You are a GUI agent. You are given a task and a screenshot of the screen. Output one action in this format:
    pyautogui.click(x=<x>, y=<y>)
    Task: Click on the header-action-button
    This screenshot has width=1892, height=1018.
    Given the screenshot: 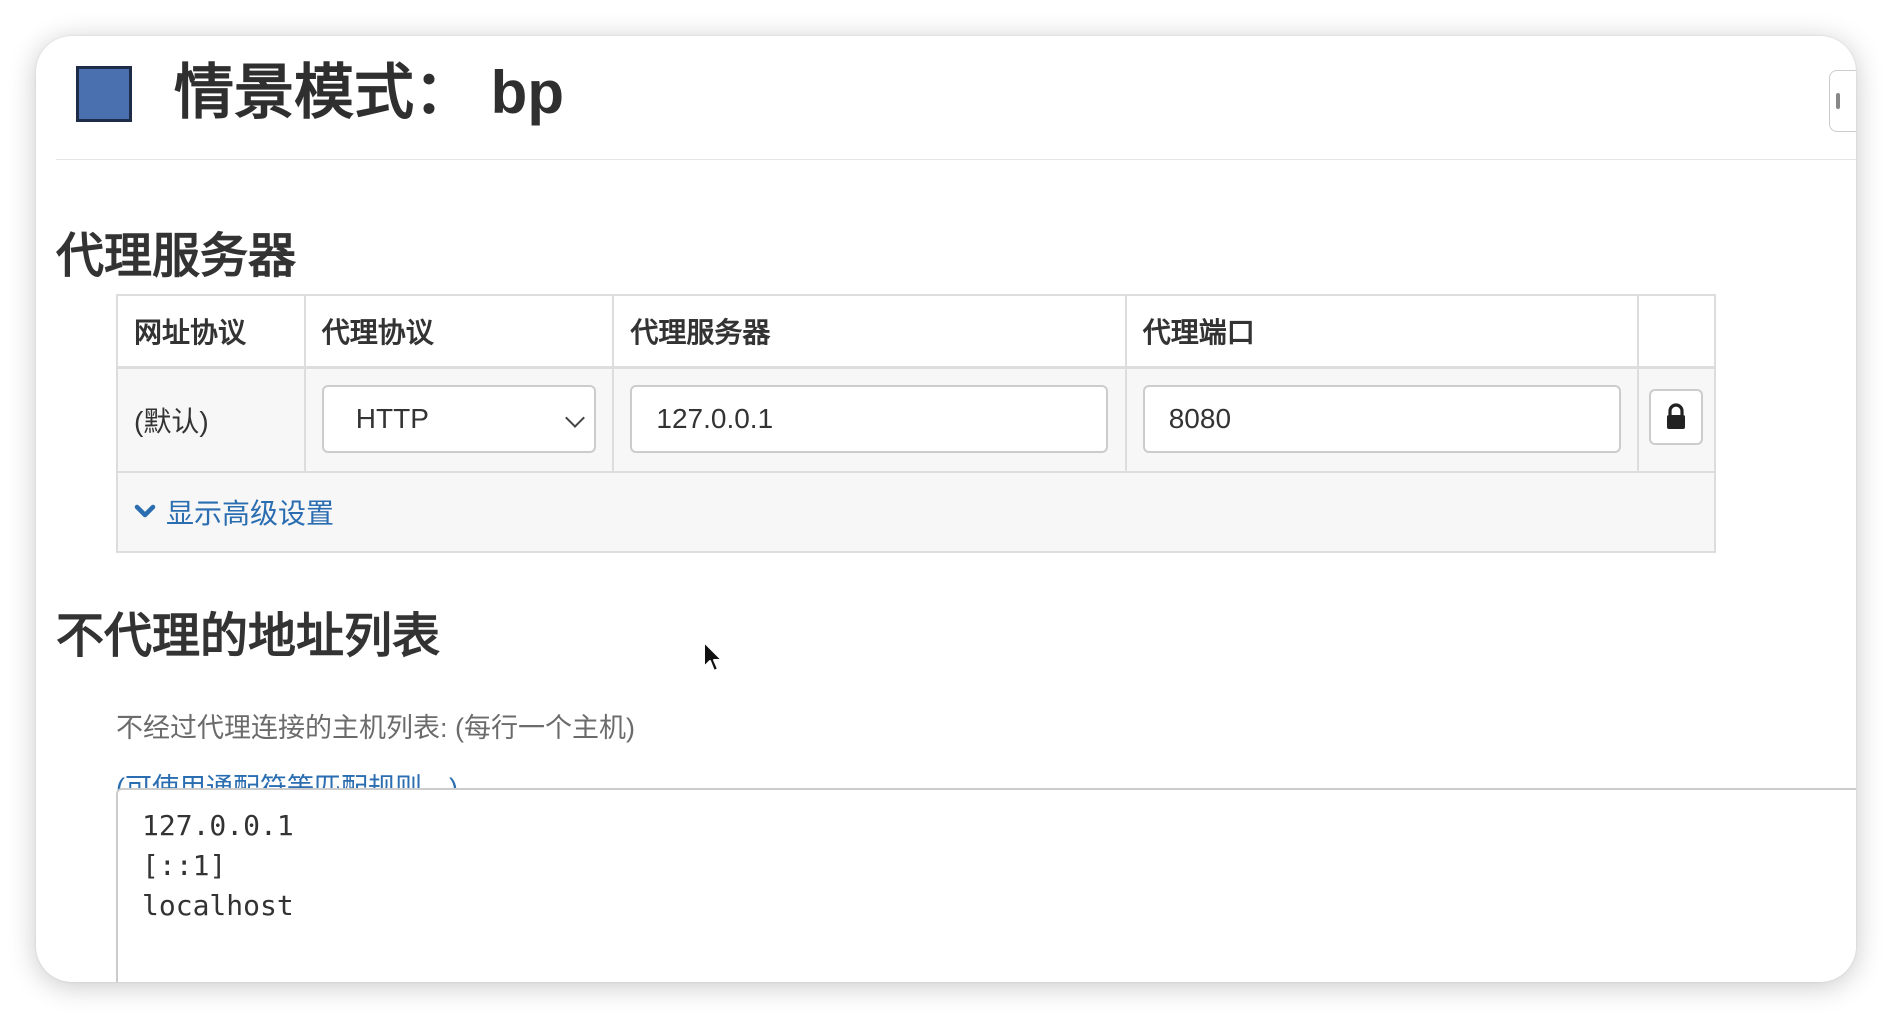 What is the action you would take?
    pyautogui.click(x=1842, y=101)
    